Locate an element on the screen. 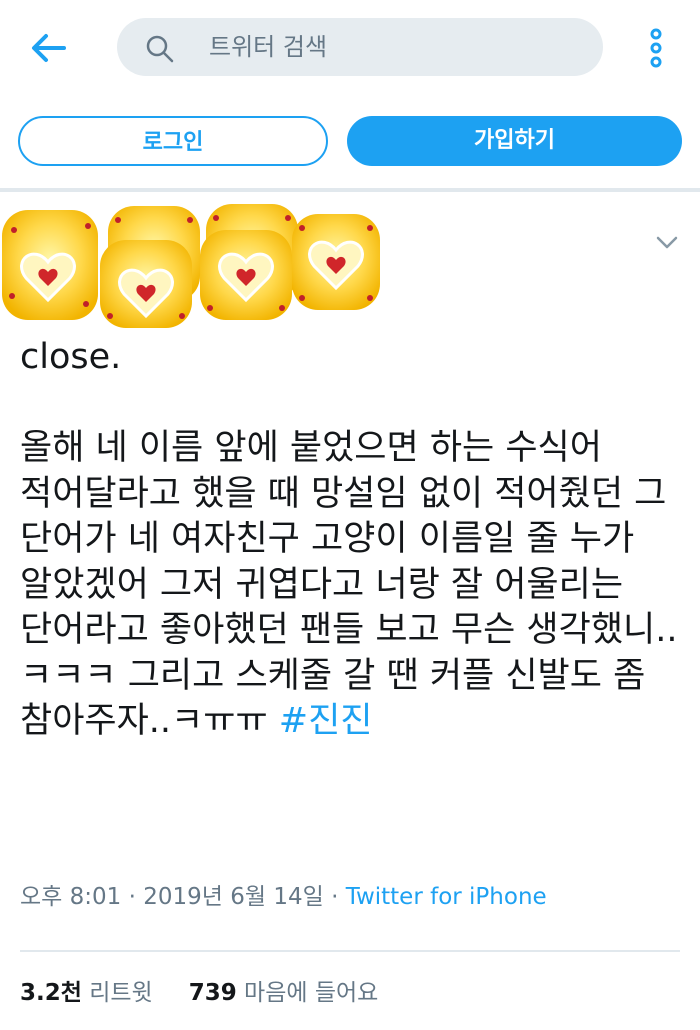  tweet-source-link: Twitter for iPhone is located at coordinates (446, 897).